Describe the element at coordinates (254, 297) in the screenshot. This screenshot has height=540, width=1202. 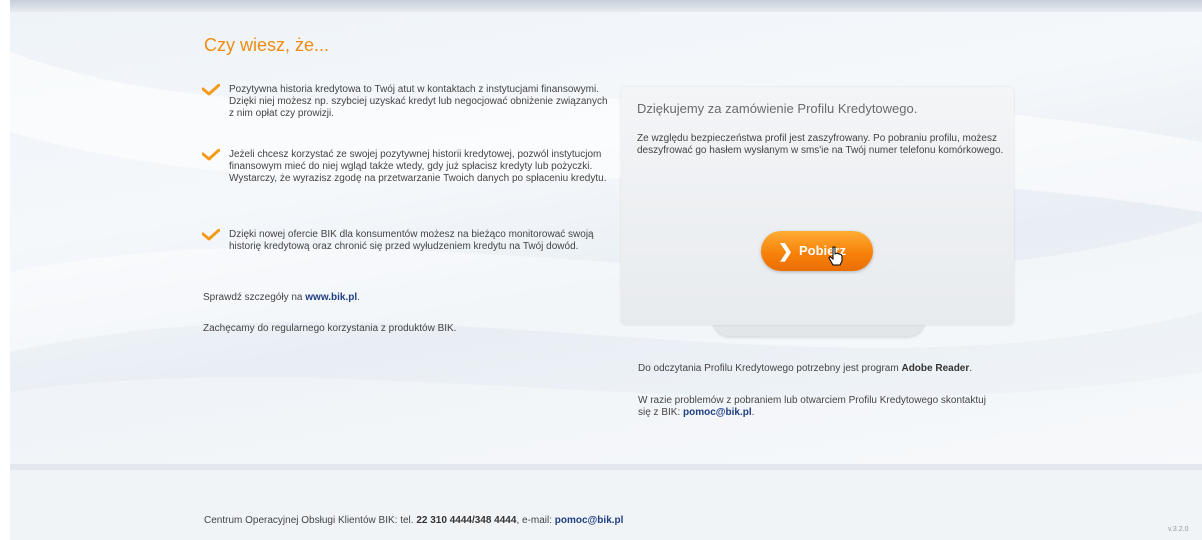
I see `details-prefix: Sprawdź szczegóły na` at that location.